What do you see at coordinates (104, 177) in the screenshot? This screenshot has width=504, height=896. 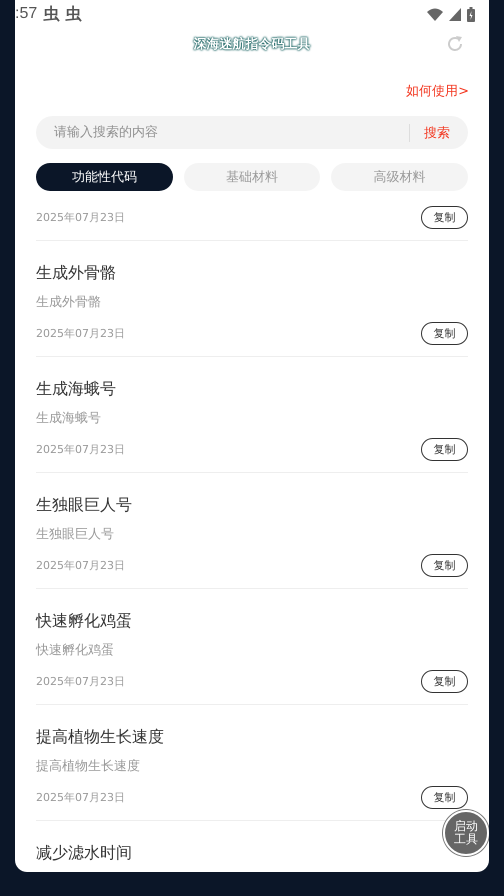 I see `tab: 功能性代码` at bounding box center [104, 177].